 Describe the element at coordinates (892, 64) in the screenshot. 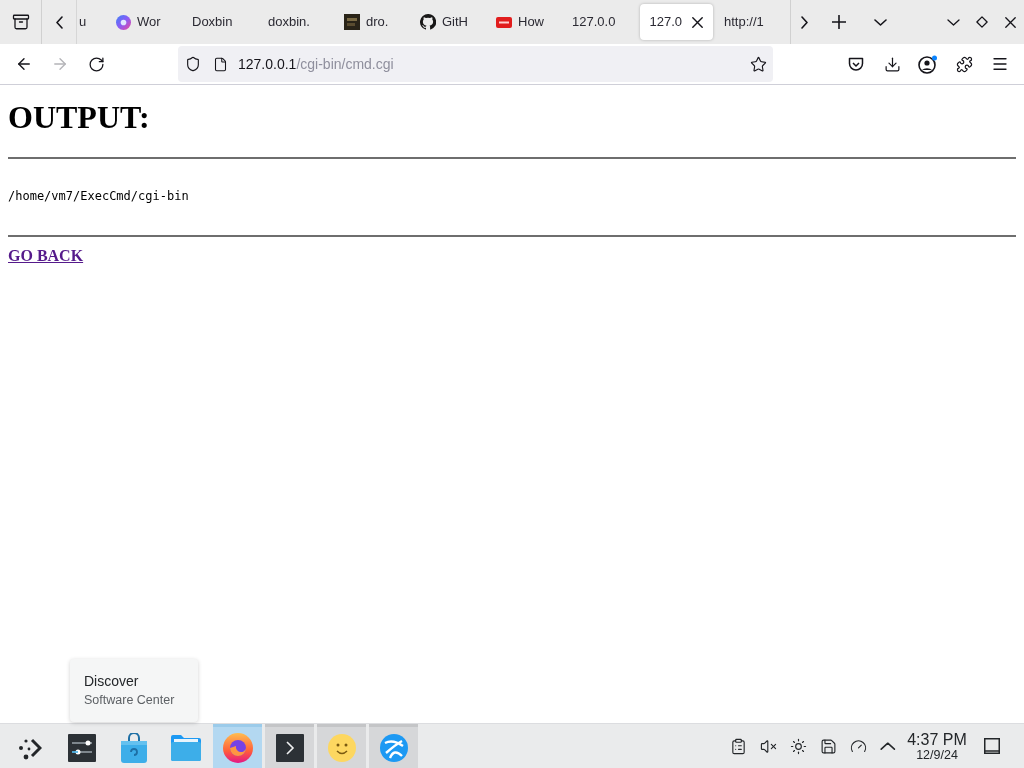

I see `download-icon` at that location.